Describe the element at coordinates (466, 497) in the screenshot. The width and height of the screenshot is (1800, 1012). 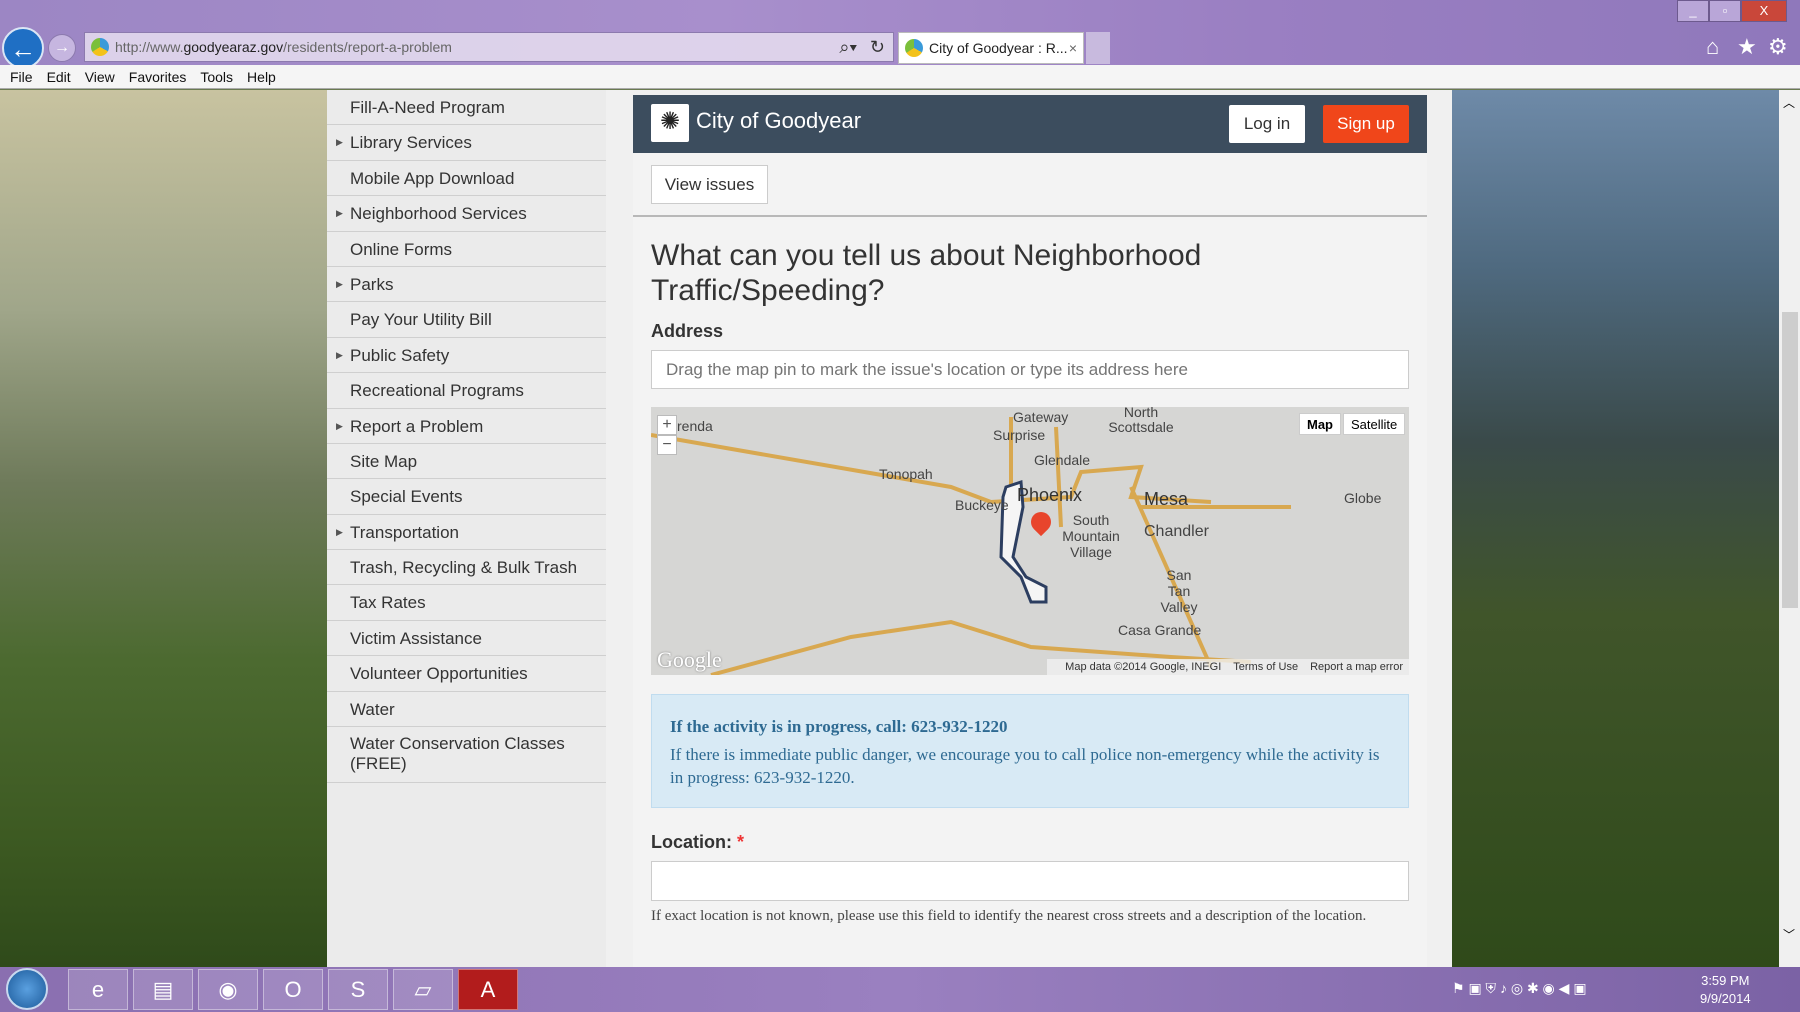
I see `sidebar-item: Special Events` at that location.